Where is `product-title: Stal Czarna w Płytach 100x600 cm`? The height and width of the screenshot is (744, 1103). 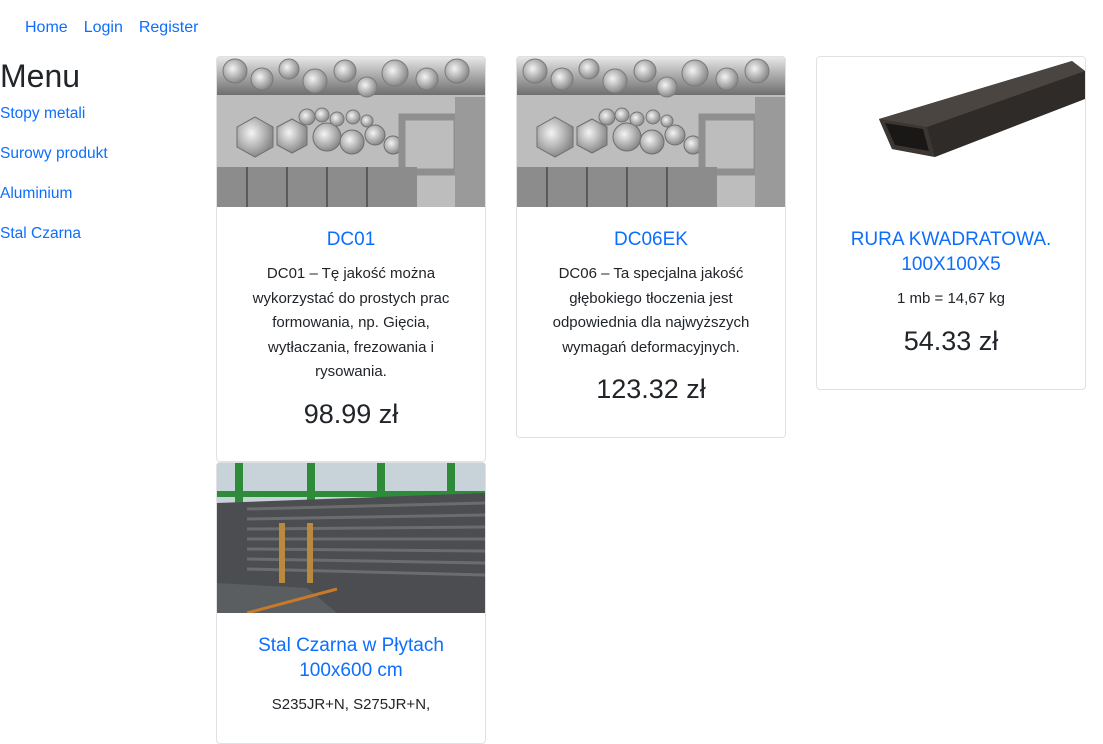 product-title: Stal Czarna w Płytach 100x600 cm is located at coordinates (351, 658).